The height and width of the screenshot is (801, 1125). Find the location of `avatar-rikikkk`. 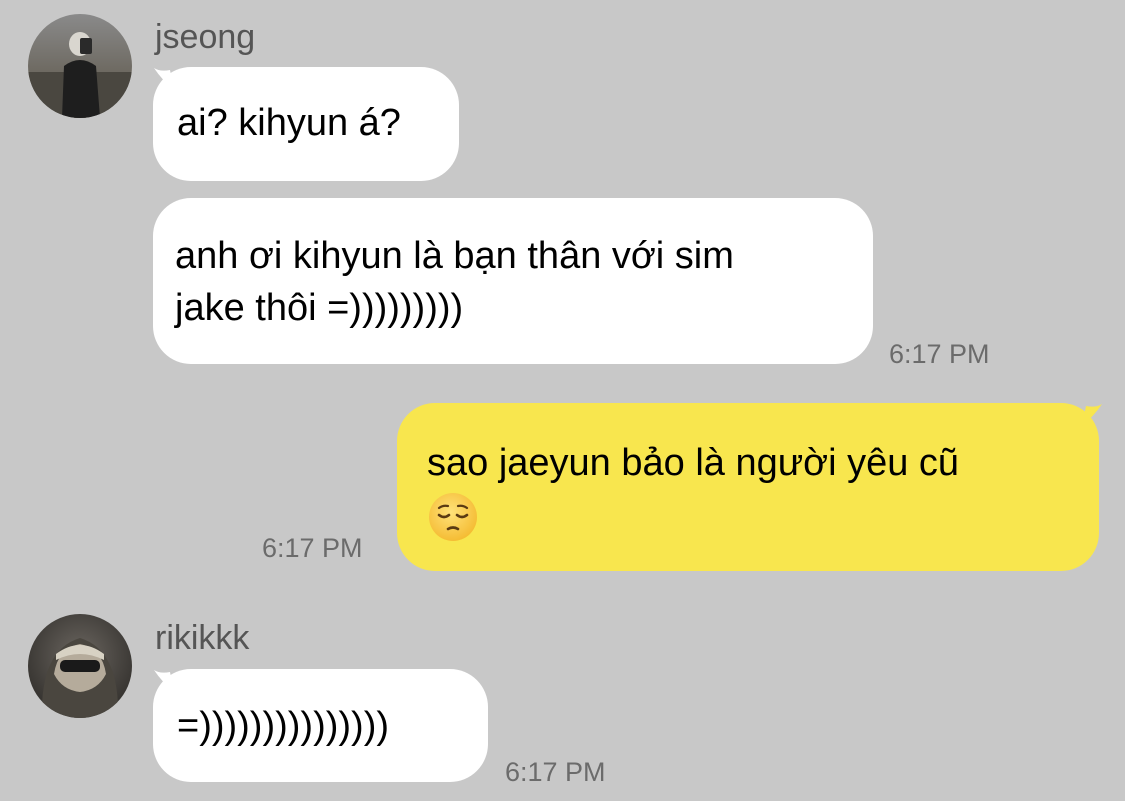

avatar-rikikkk is located at coordinates (80, 666).